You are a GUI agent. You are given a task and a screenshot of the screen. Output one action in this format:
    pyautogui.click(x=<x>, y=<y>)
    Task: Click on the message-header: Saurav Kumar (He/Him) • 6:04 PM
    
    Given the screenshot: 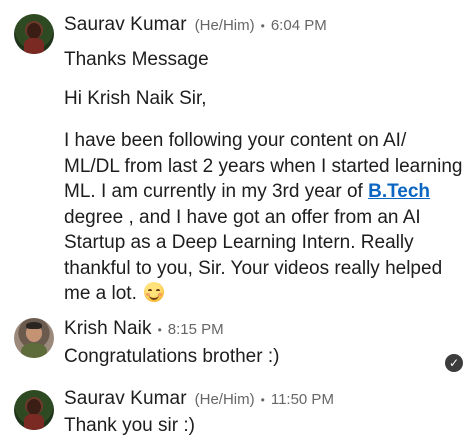 What is the action you would take?
    pyautogui.click(x=195, y=25)
    